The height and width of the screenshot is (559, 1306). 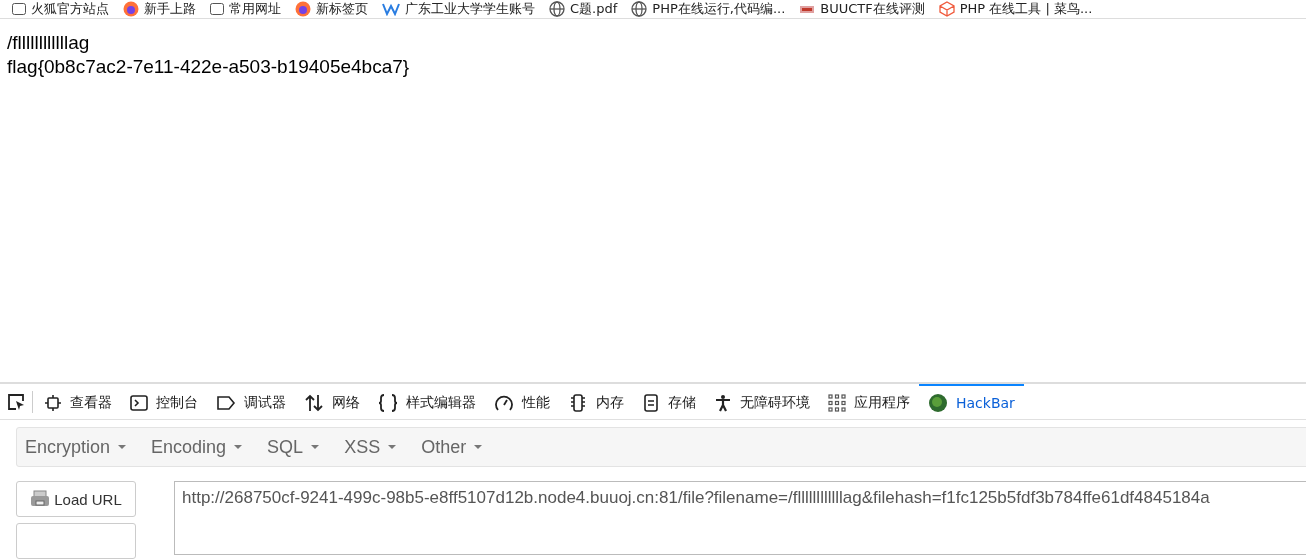 I want to click on grid-icon, so click(x=837, y=402).